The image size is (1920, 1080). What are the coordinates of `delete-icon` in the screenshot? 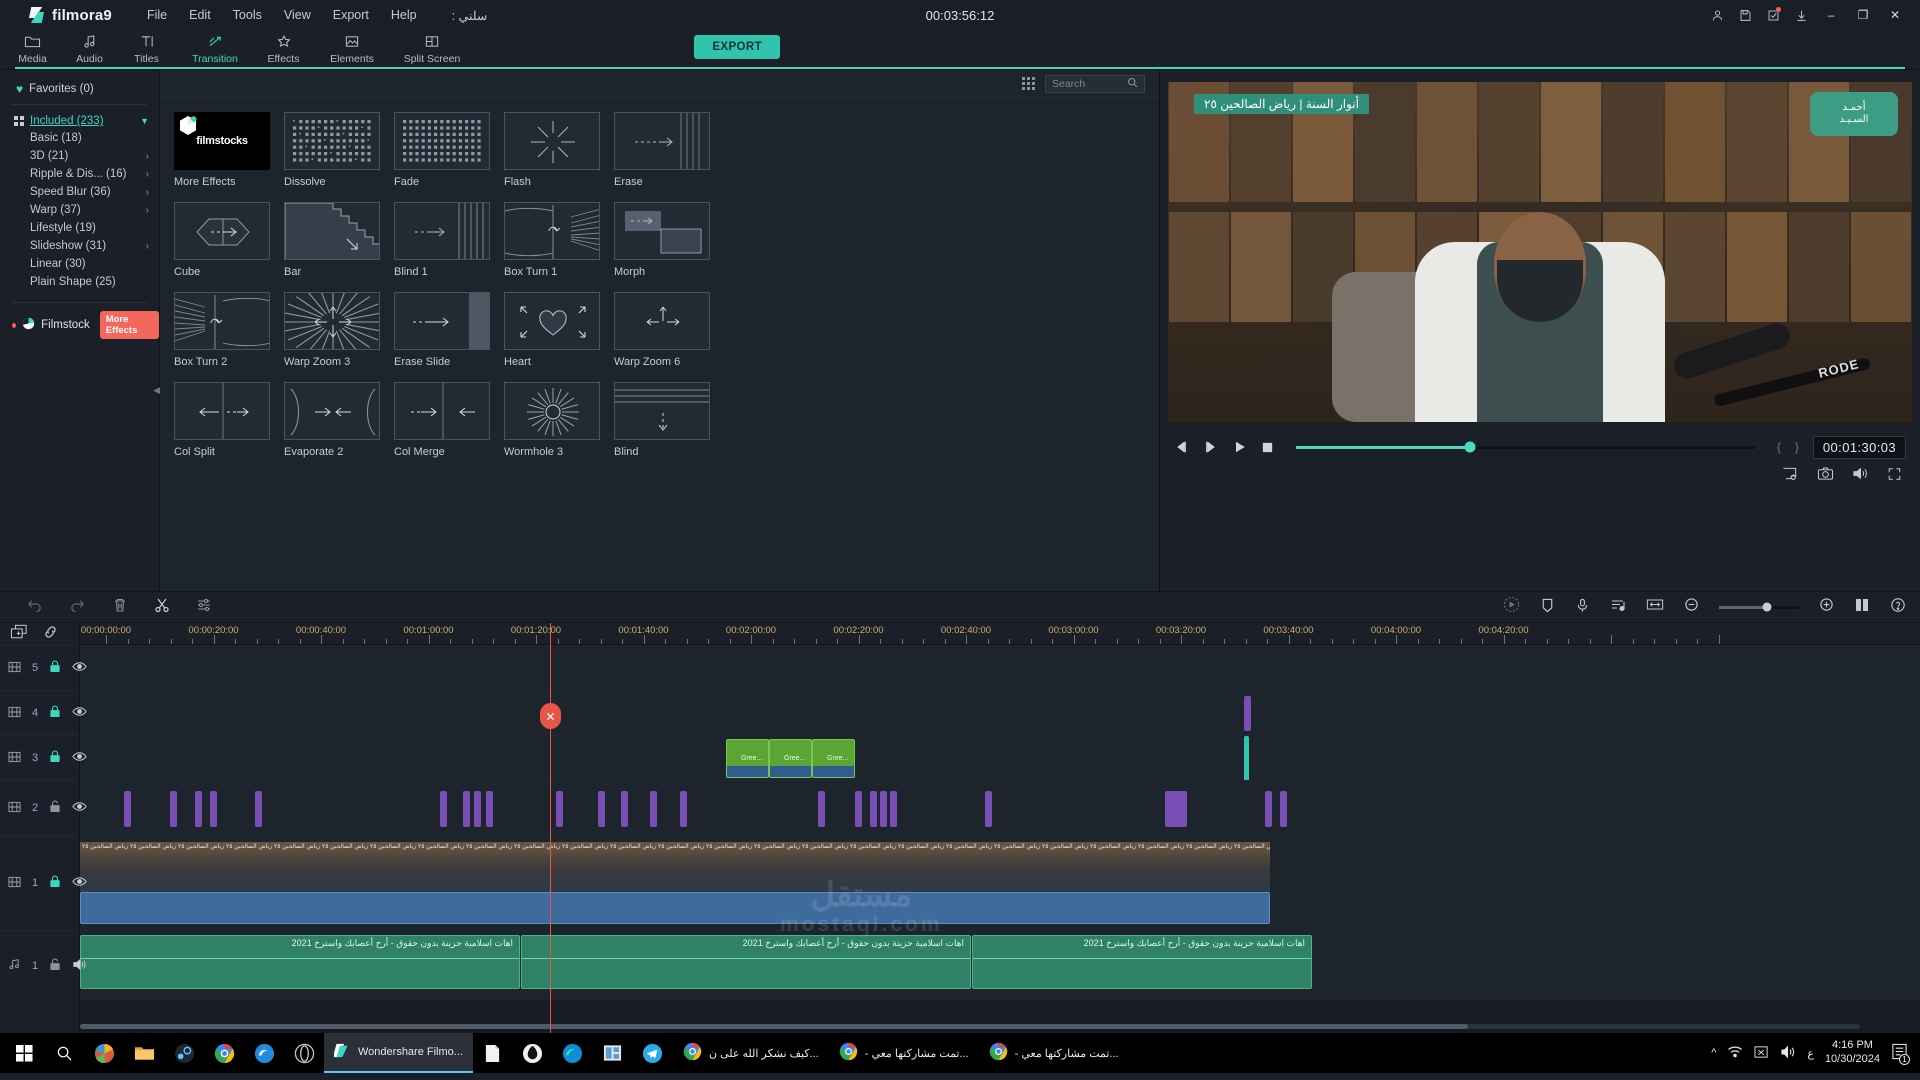 It's located at (120, 607).